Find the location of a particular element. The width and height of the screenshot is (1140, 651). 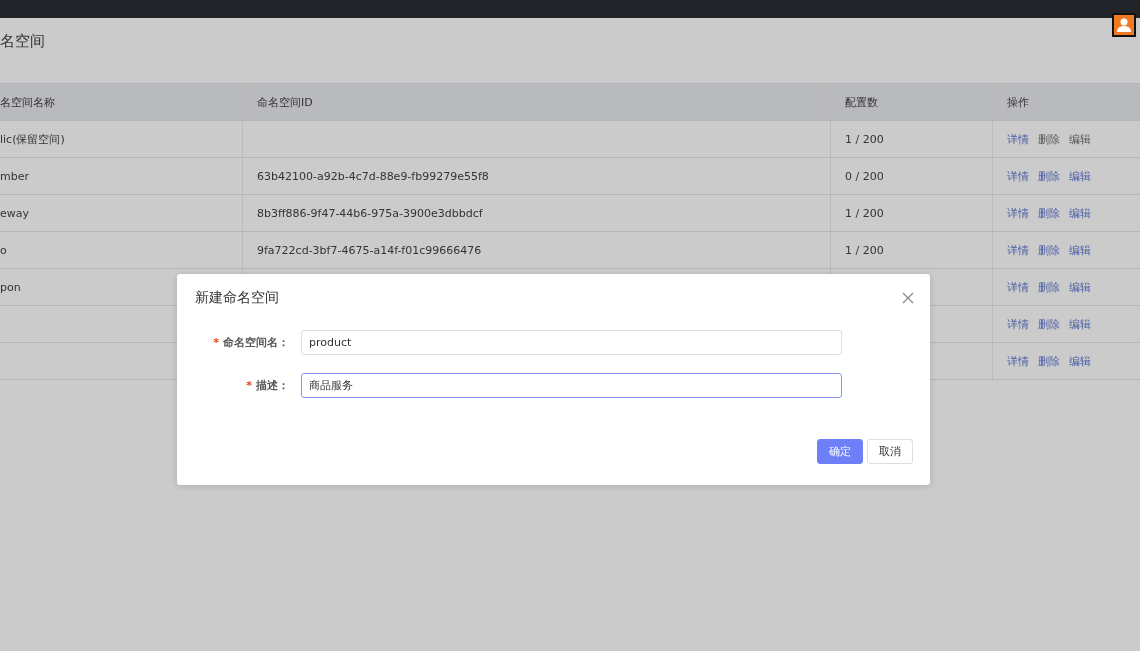

page-title: 名空间 is located at coordinates (22, 42).